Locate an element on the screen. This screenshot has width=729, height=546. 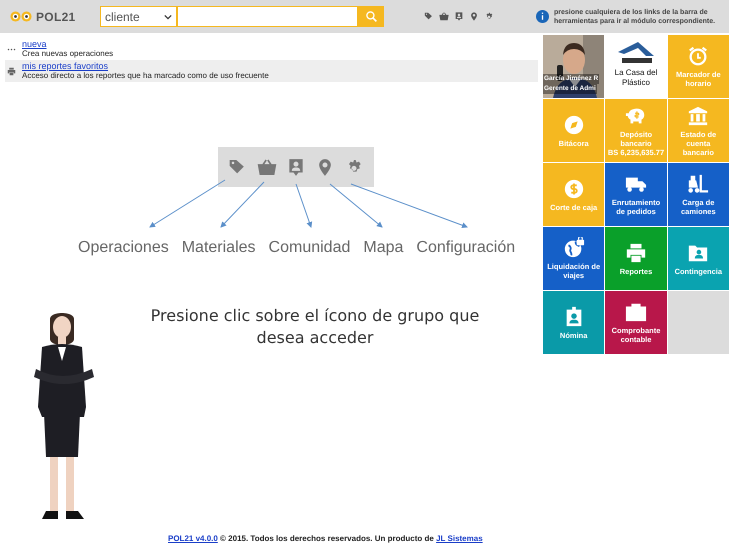
contact-card-button is located at coordinates (459, 16).